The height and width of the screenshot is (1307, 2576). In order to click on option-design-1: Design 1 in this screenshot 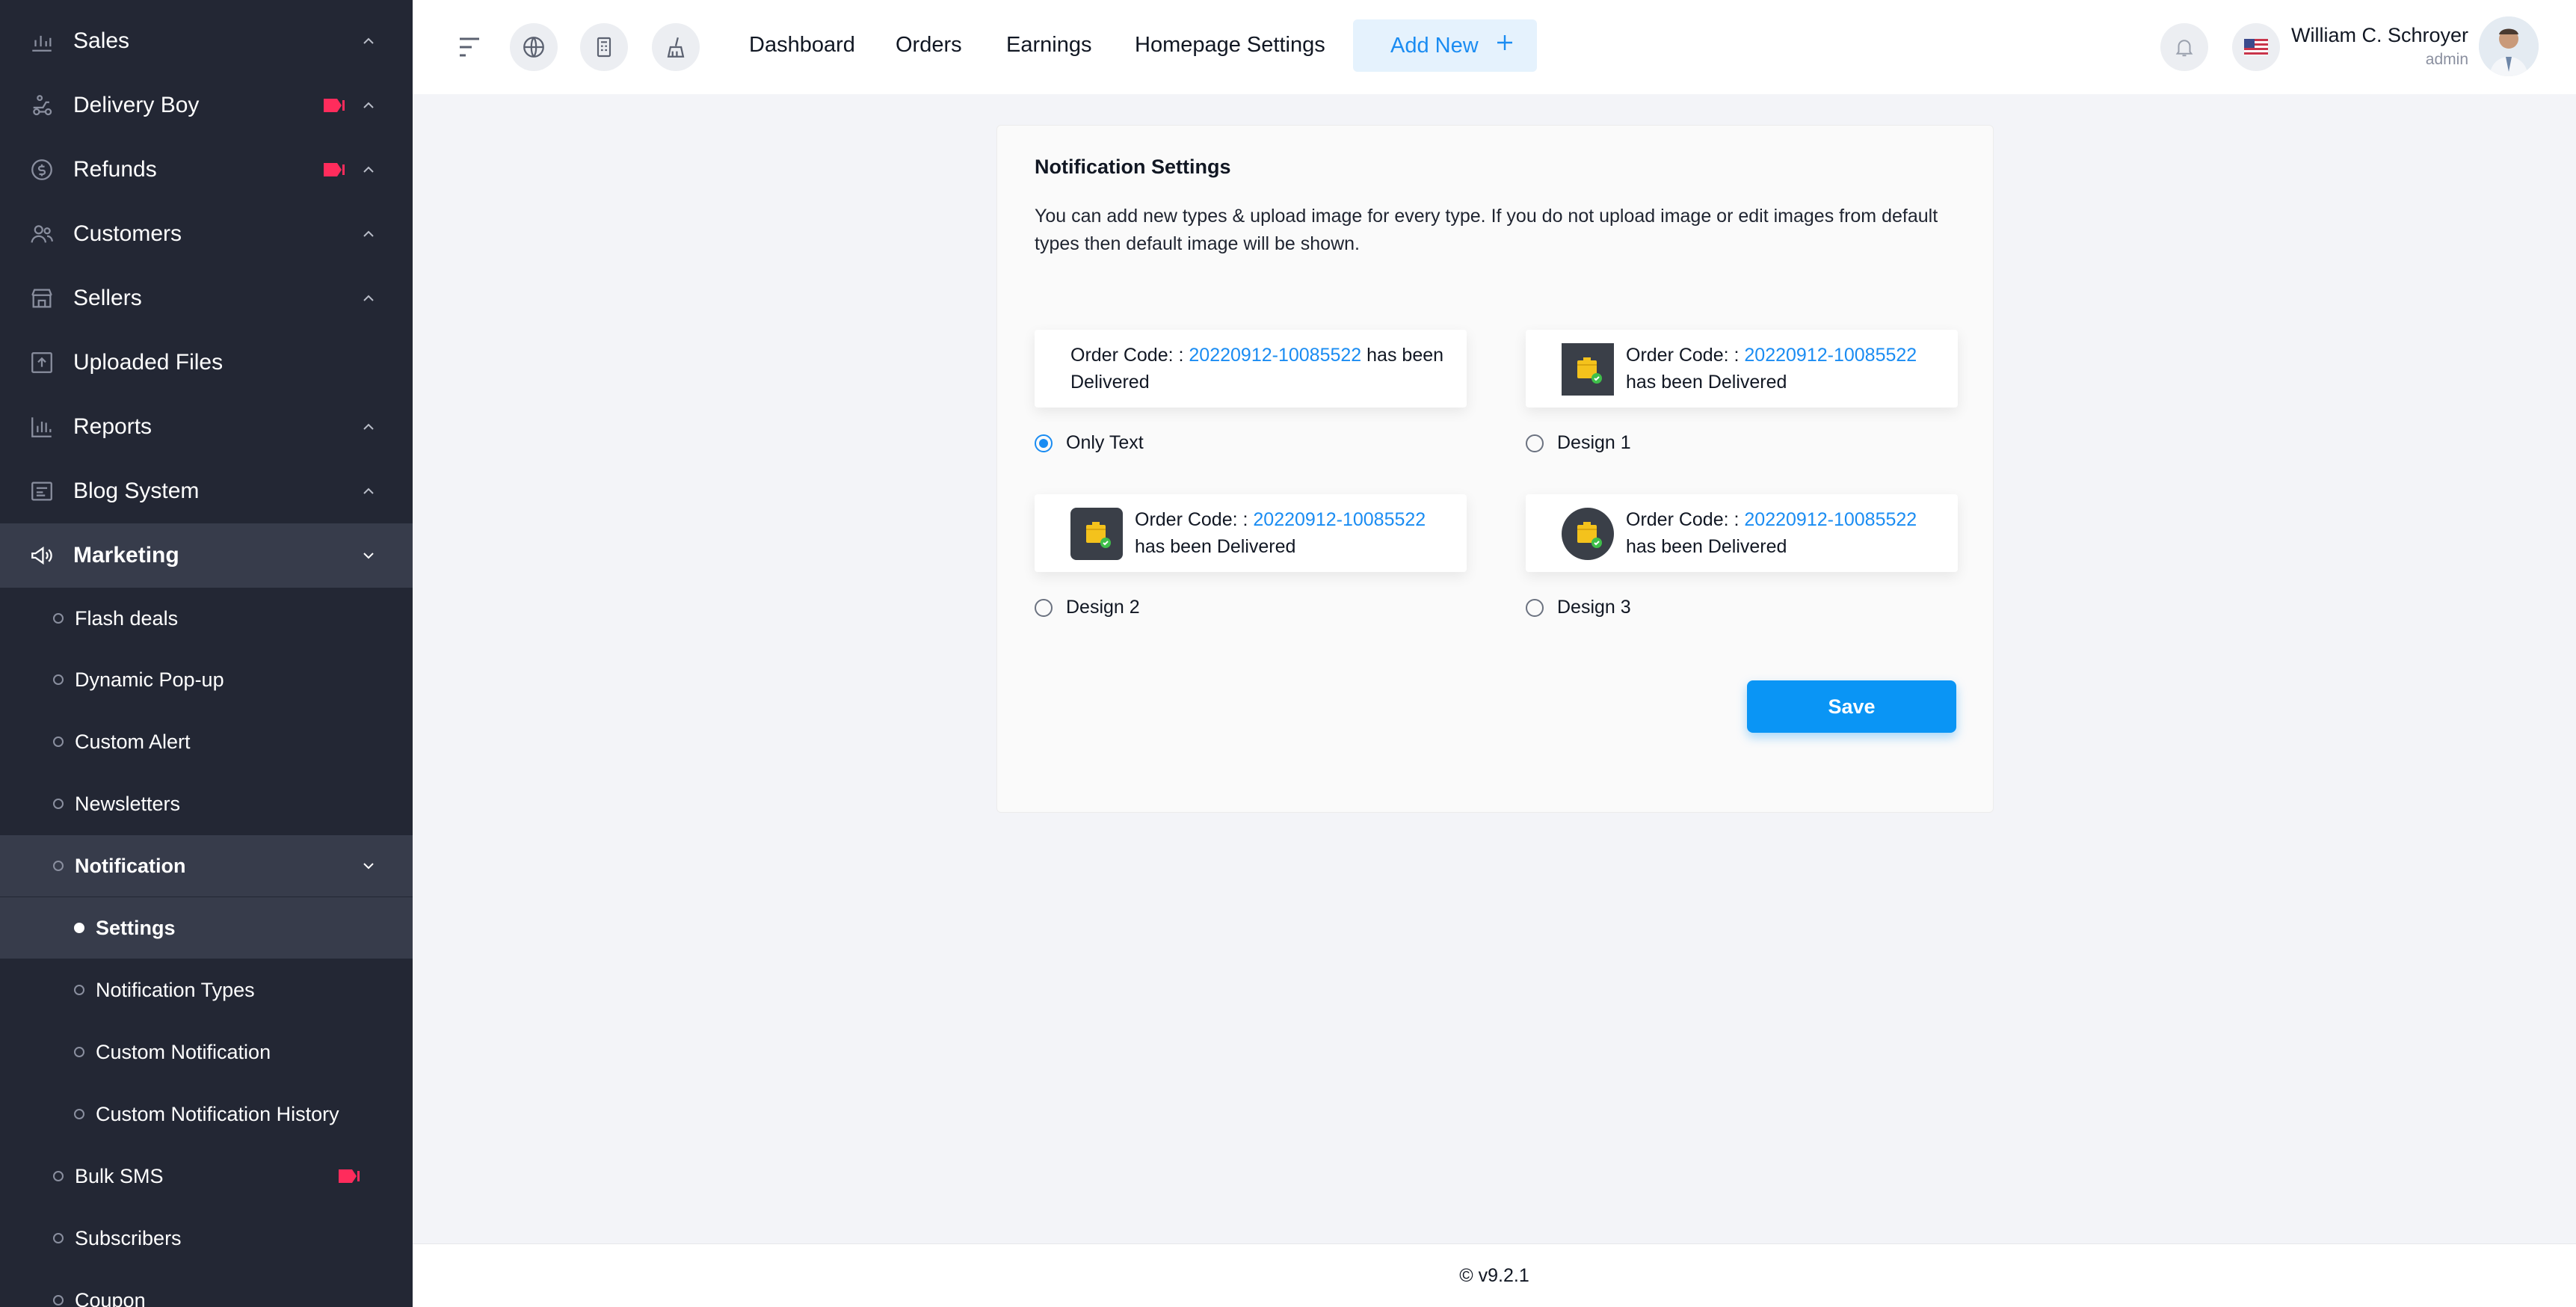, I will do `click(1578, 443)`.